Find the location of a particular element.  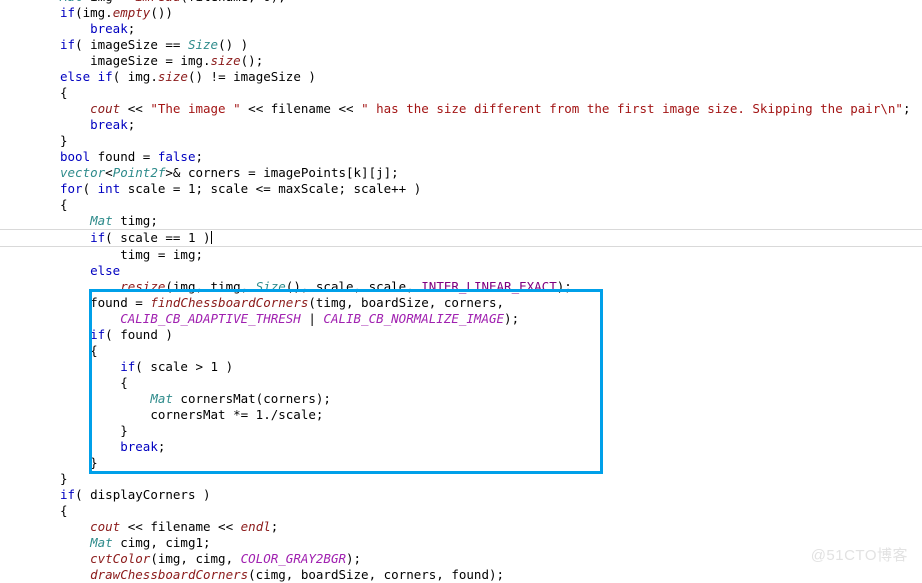

code-token-plain: () ) is located at coordinates (233, 44).